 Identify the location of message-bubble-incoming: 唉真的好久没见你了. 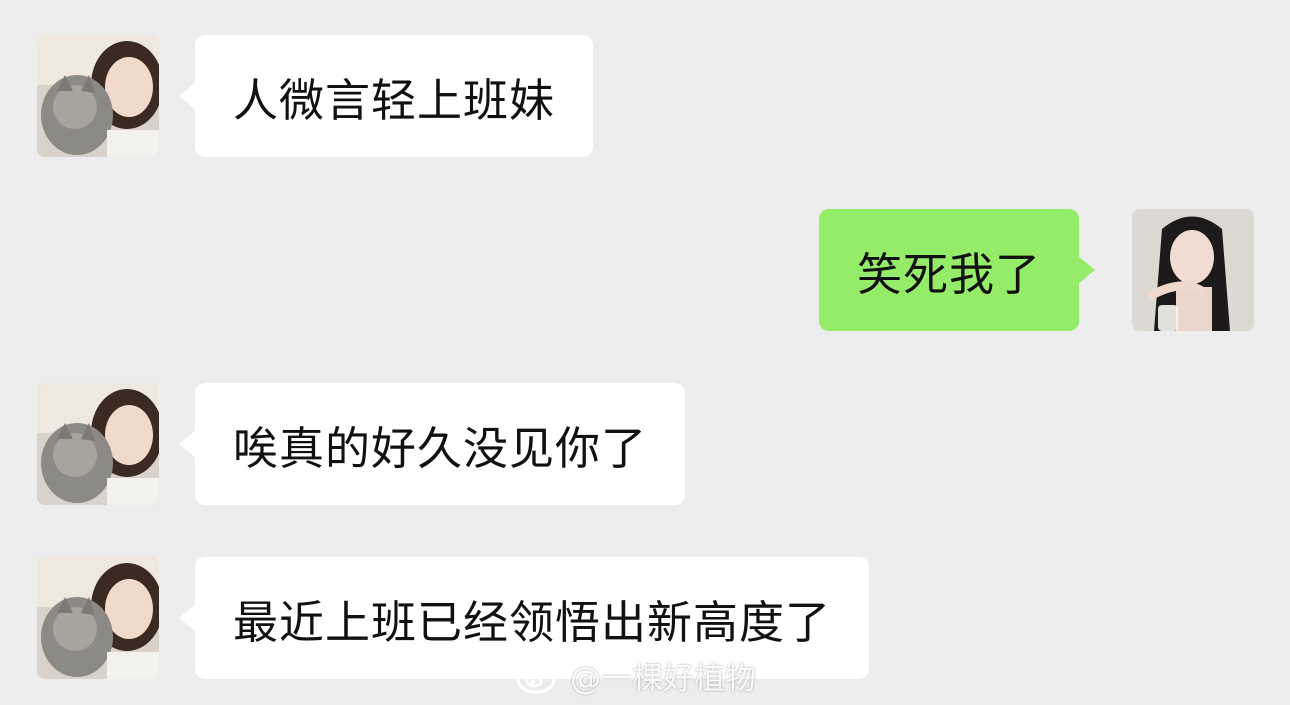
(432, 444).